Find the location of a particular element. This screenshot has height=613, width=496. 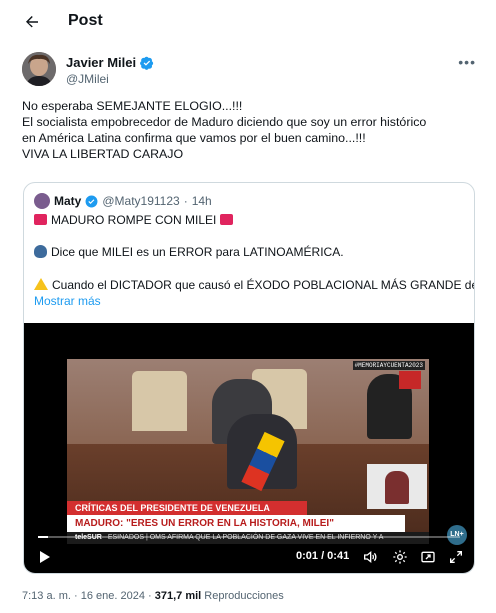

post-date: 16 ene. 2024 is located at coordinates (113, 596).